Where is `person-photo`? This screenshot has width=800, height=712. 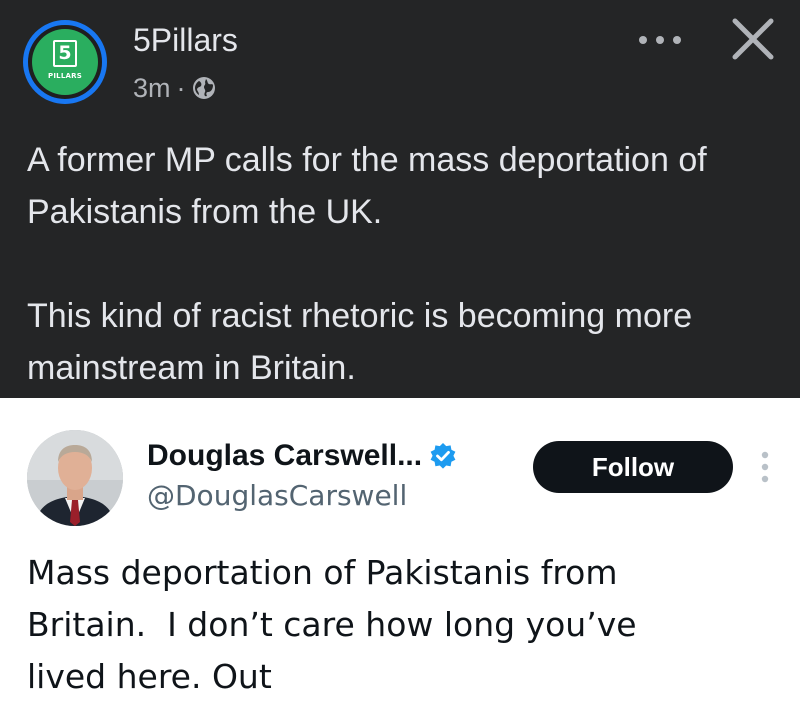
person-photo is located at coordinates (75, 478).